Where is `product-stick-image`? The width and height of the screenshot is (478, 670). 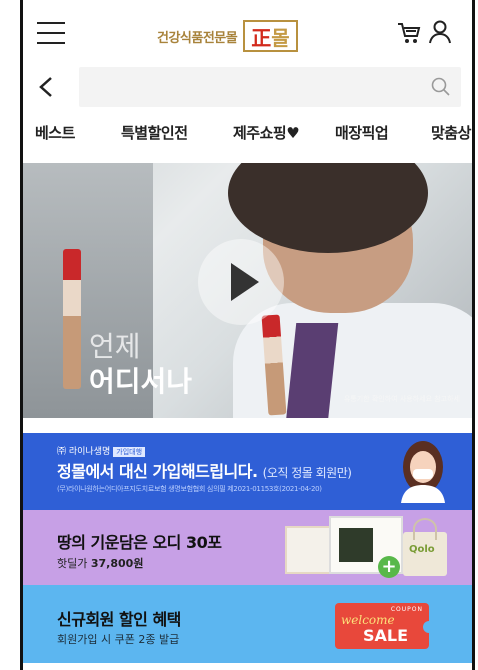
product-stick-image is located at coordinates (72, 319).